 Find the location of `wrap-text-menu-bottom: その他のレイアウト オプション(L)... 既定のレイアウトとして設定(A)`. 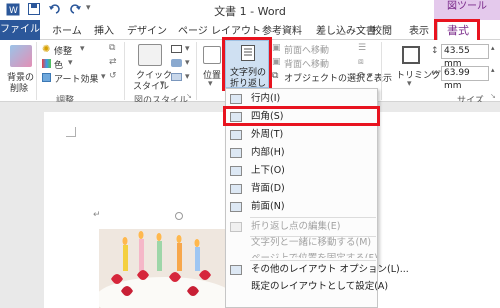

wrap-text-menu-bottom: その他のレイアウト オプション(L)... 既定のレイアウトとして設定(A) is located at coordinates (317, 283).